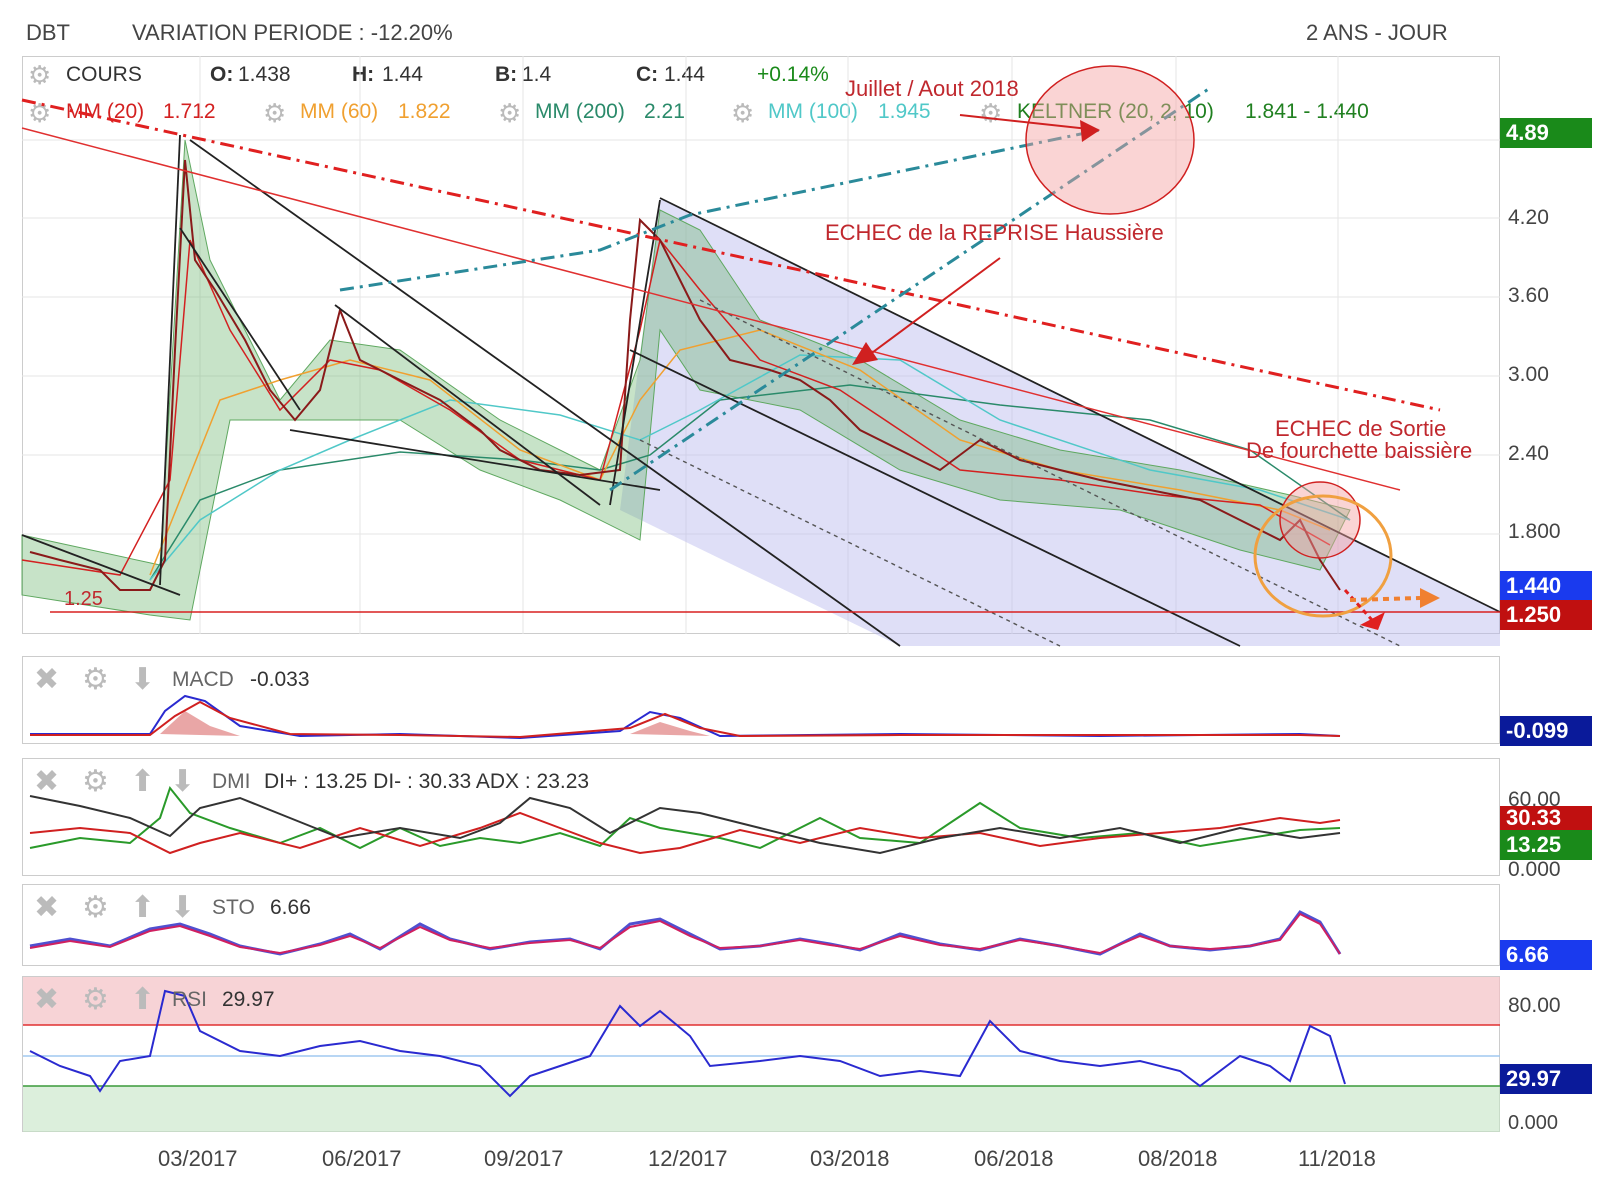 Image resolution: width=1614 pixels, height=1184 pixels. What do you see at coordinates (1528, 217) in the screenshot?
I see `price-tick: 4.20` at bounding box center [1528, 217].